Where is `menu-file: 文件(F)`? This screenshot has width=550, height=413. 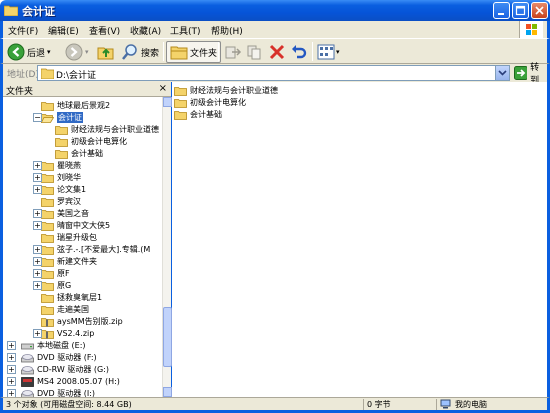 menu-file: 文件(F) is located at coordinates (23, 30).